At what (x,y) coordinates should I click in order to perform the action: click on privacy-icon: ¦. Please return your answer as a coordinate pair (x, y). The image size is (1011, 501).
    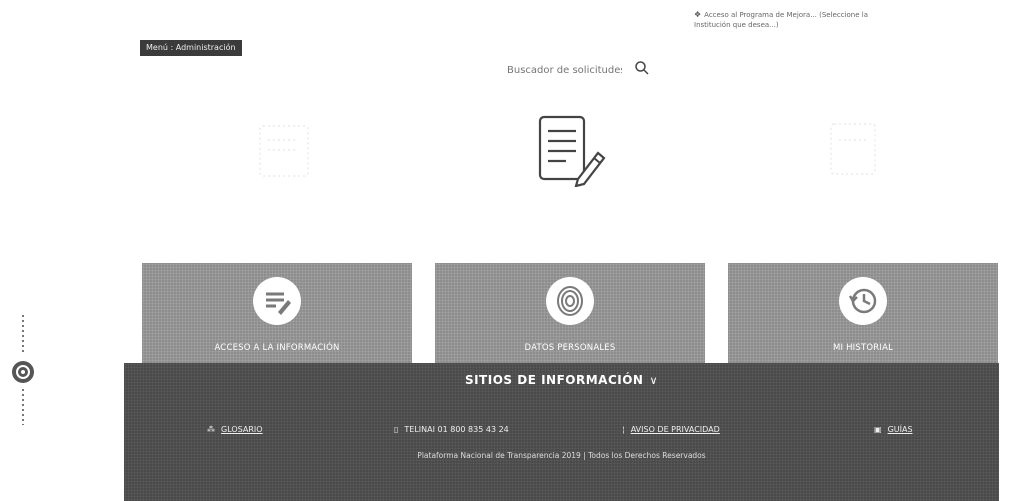
    Looking at the image, I should click on (623, 429).